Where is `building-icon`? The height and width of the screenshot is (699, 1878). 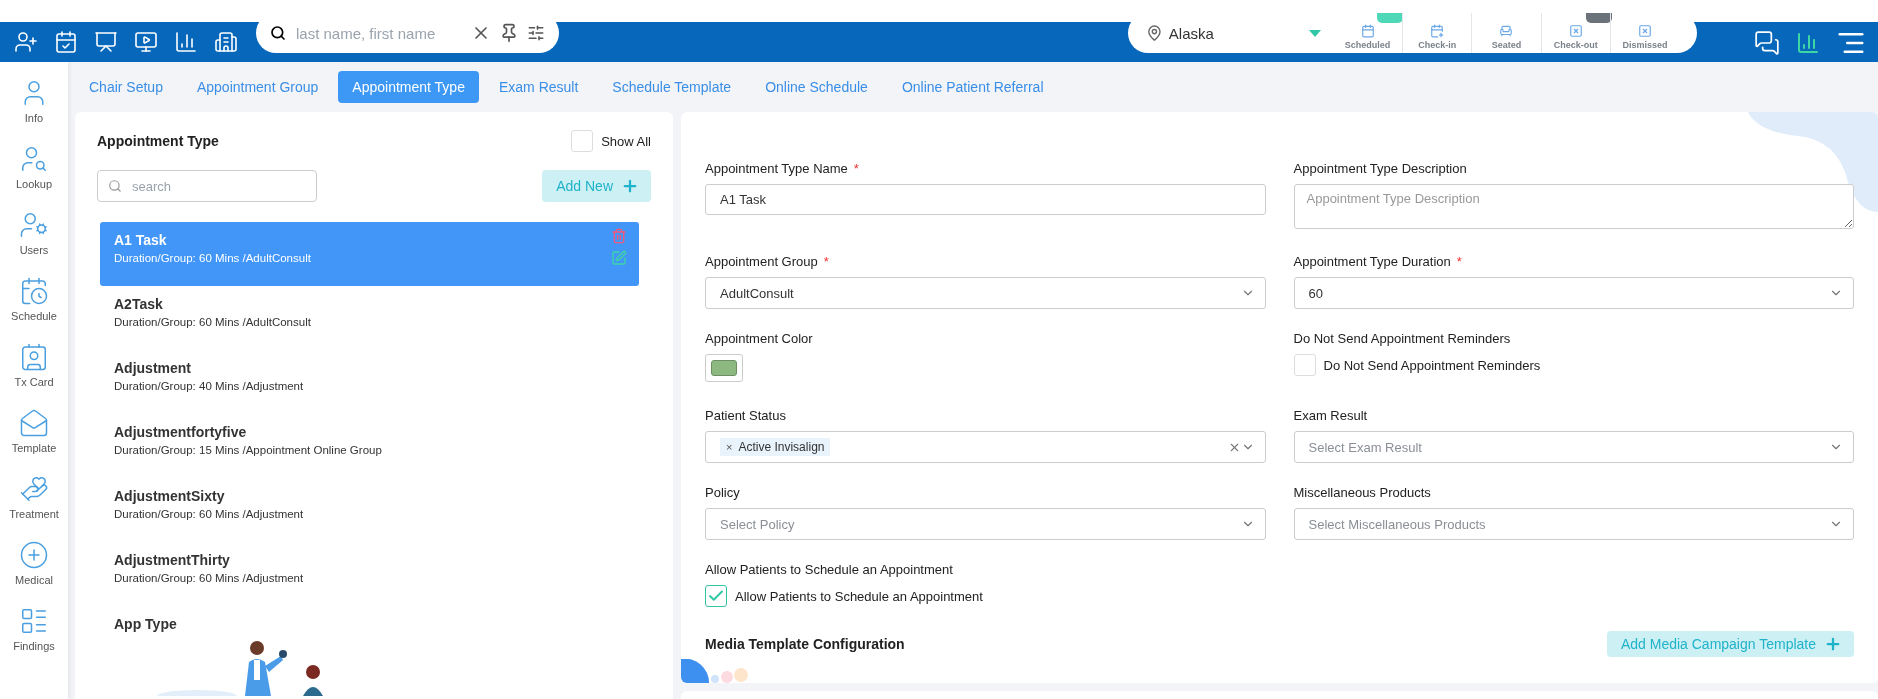
building-icon is located at coordinates (226, 42).